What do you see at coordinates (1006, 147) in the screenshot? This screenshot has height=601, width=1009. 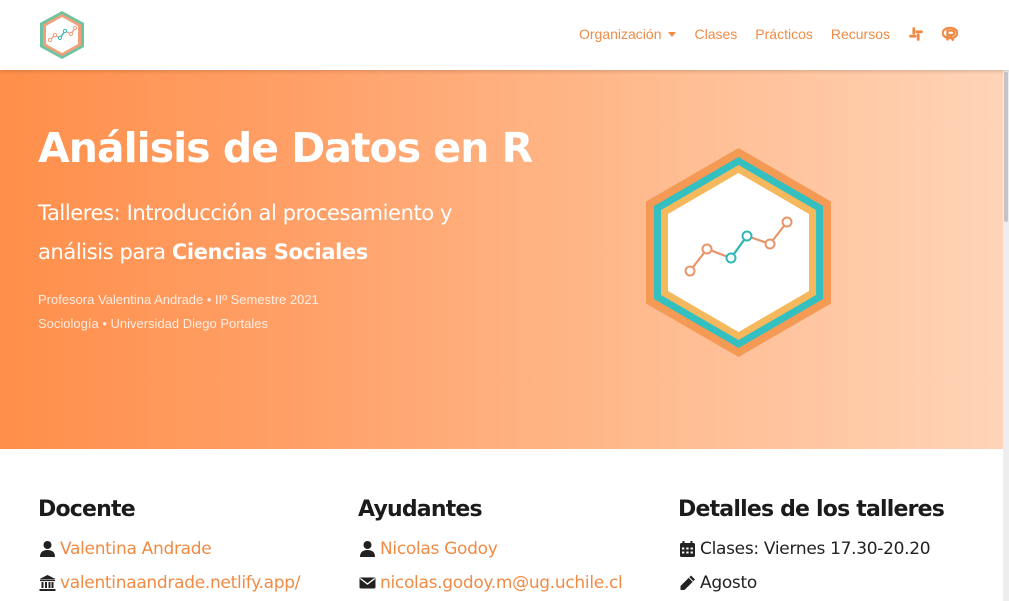 I see `scrollbar-thumb` at bounding box center [1006, 147].